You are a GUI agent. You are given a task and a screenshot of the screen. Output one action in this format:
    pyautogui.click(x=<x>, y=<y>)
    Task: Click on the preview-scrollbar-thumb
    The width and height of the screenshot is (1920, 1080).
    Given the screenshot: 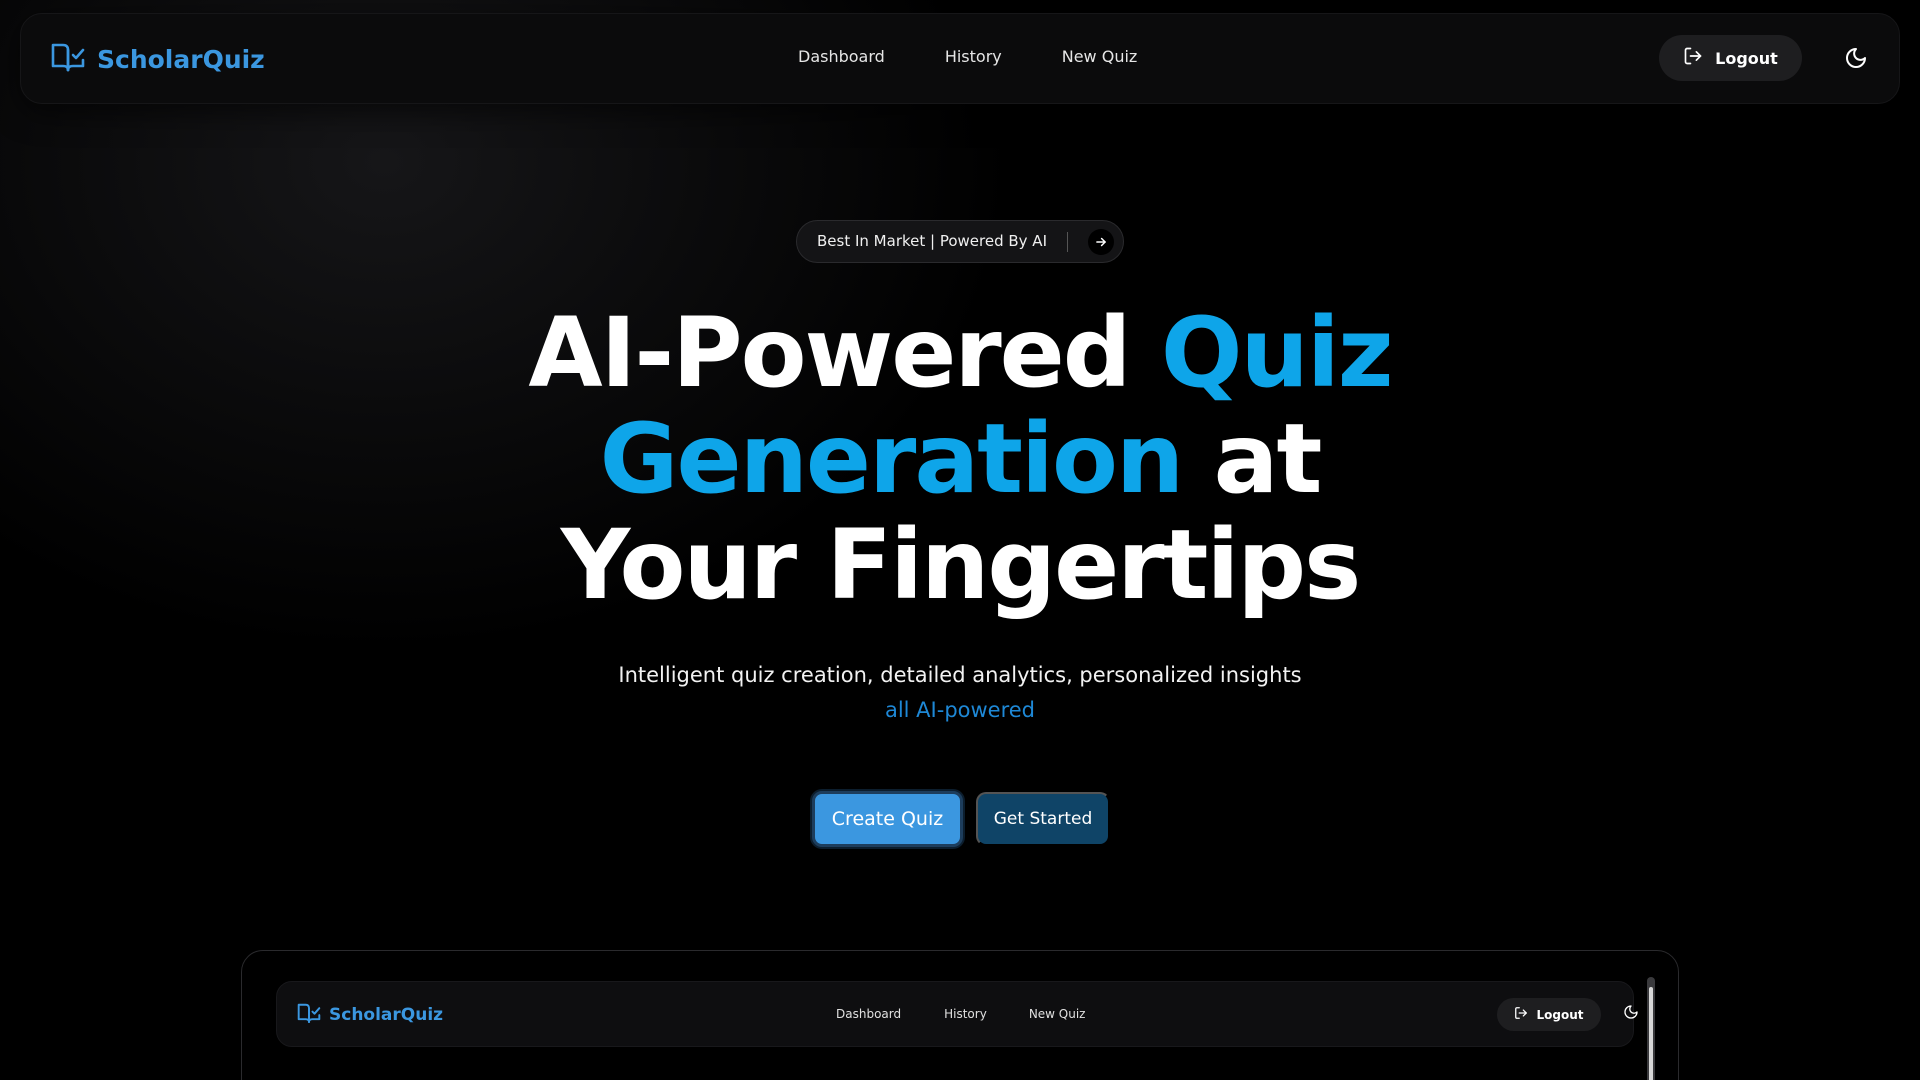 What is the action you would take?
    pyautogui.click(x=1651, y=1033)
    